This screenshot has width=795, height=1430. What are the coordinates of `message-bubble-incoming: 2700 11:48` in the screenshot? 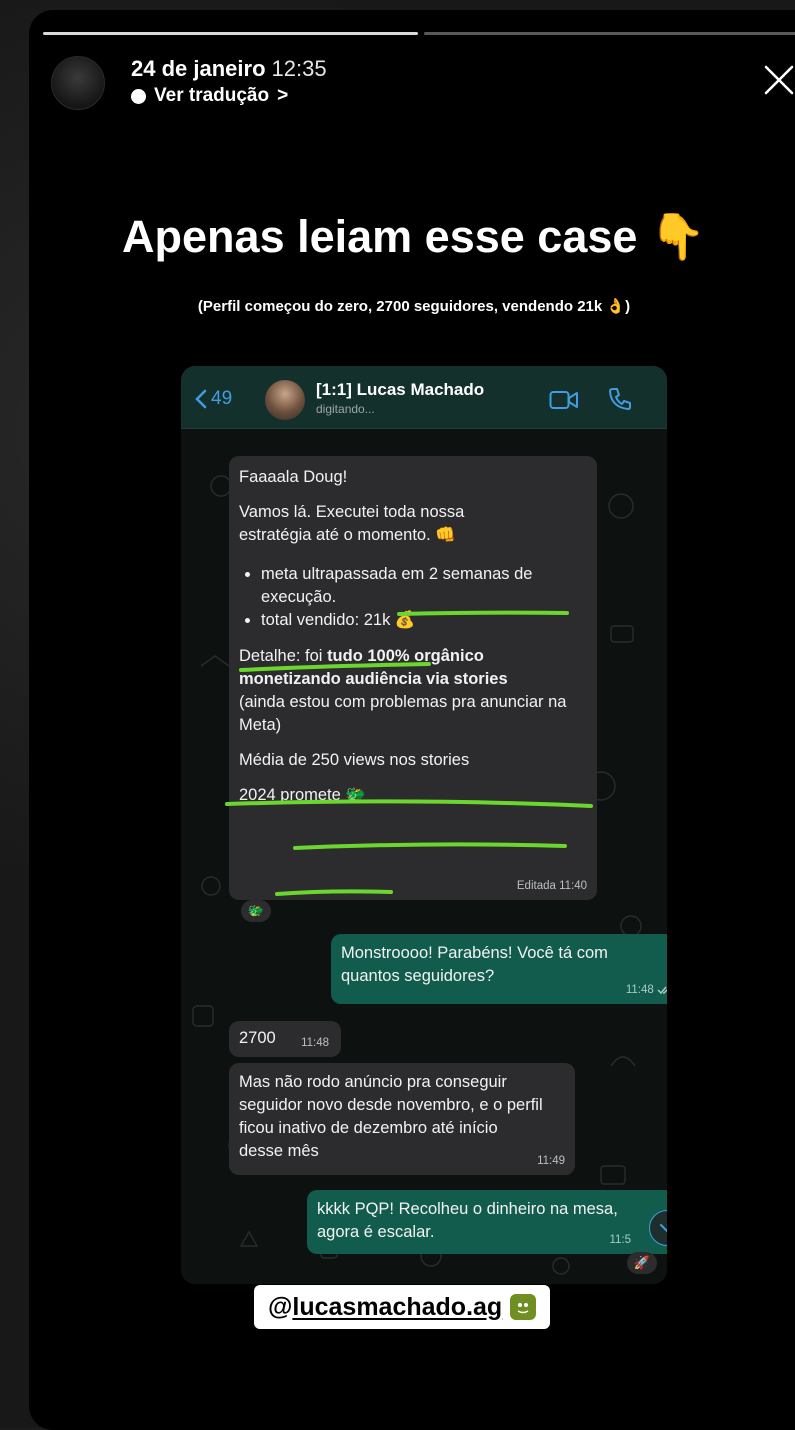 It's located at (285, 1039).